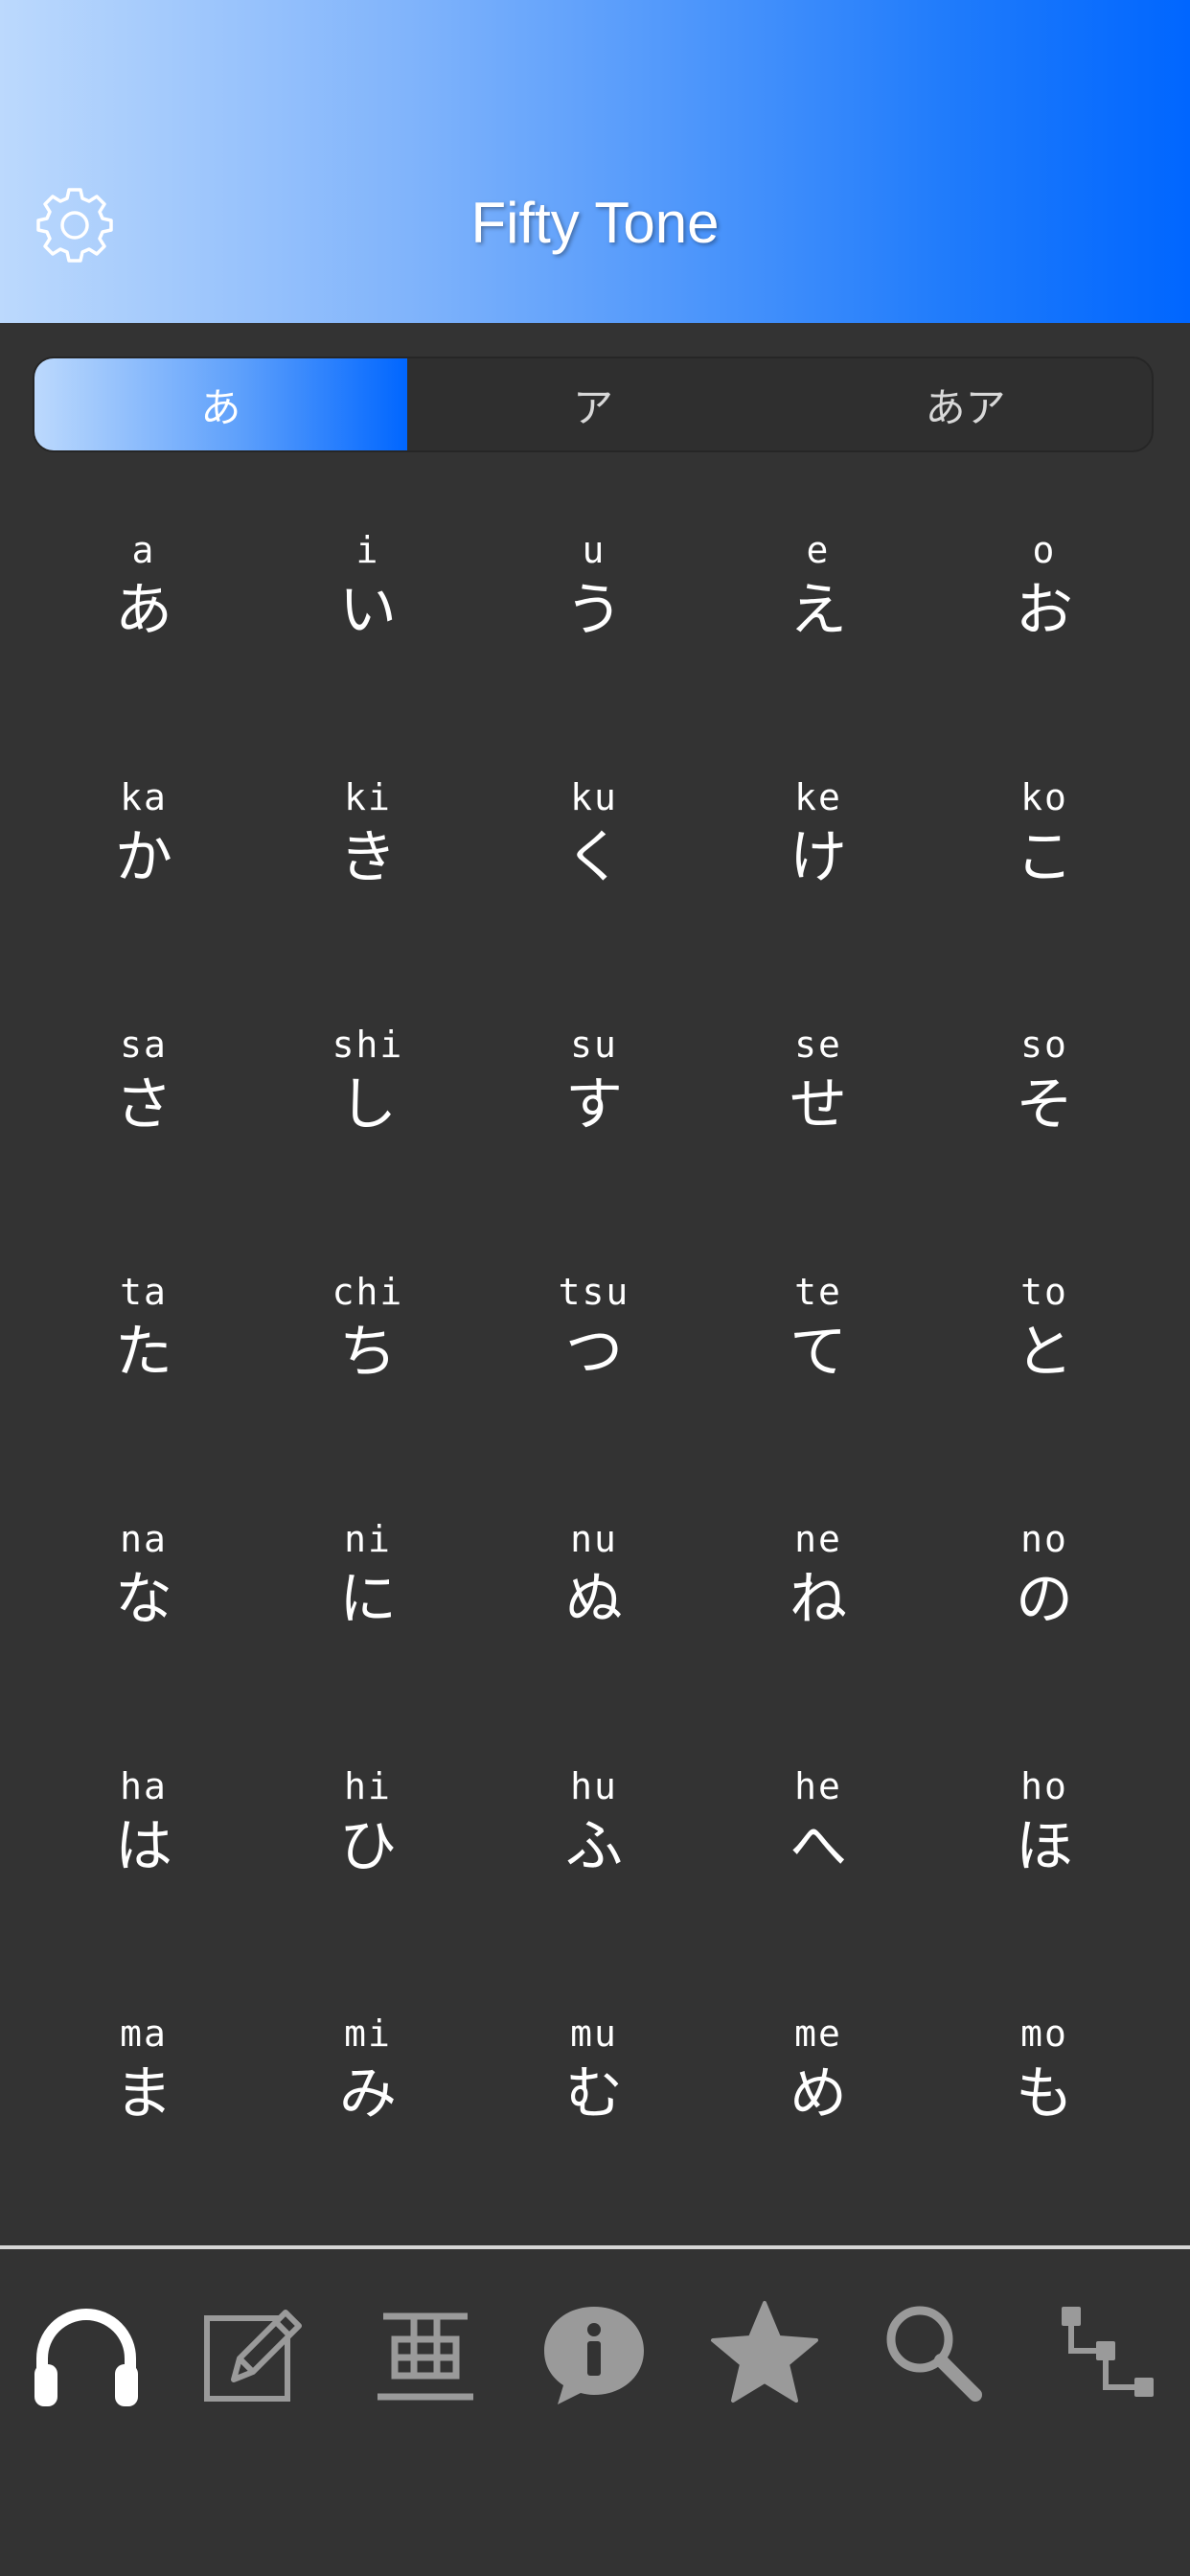 This screenshot has height=2576, width=1190. I want to click on kana-cell: he へ, so click(818, 1822).